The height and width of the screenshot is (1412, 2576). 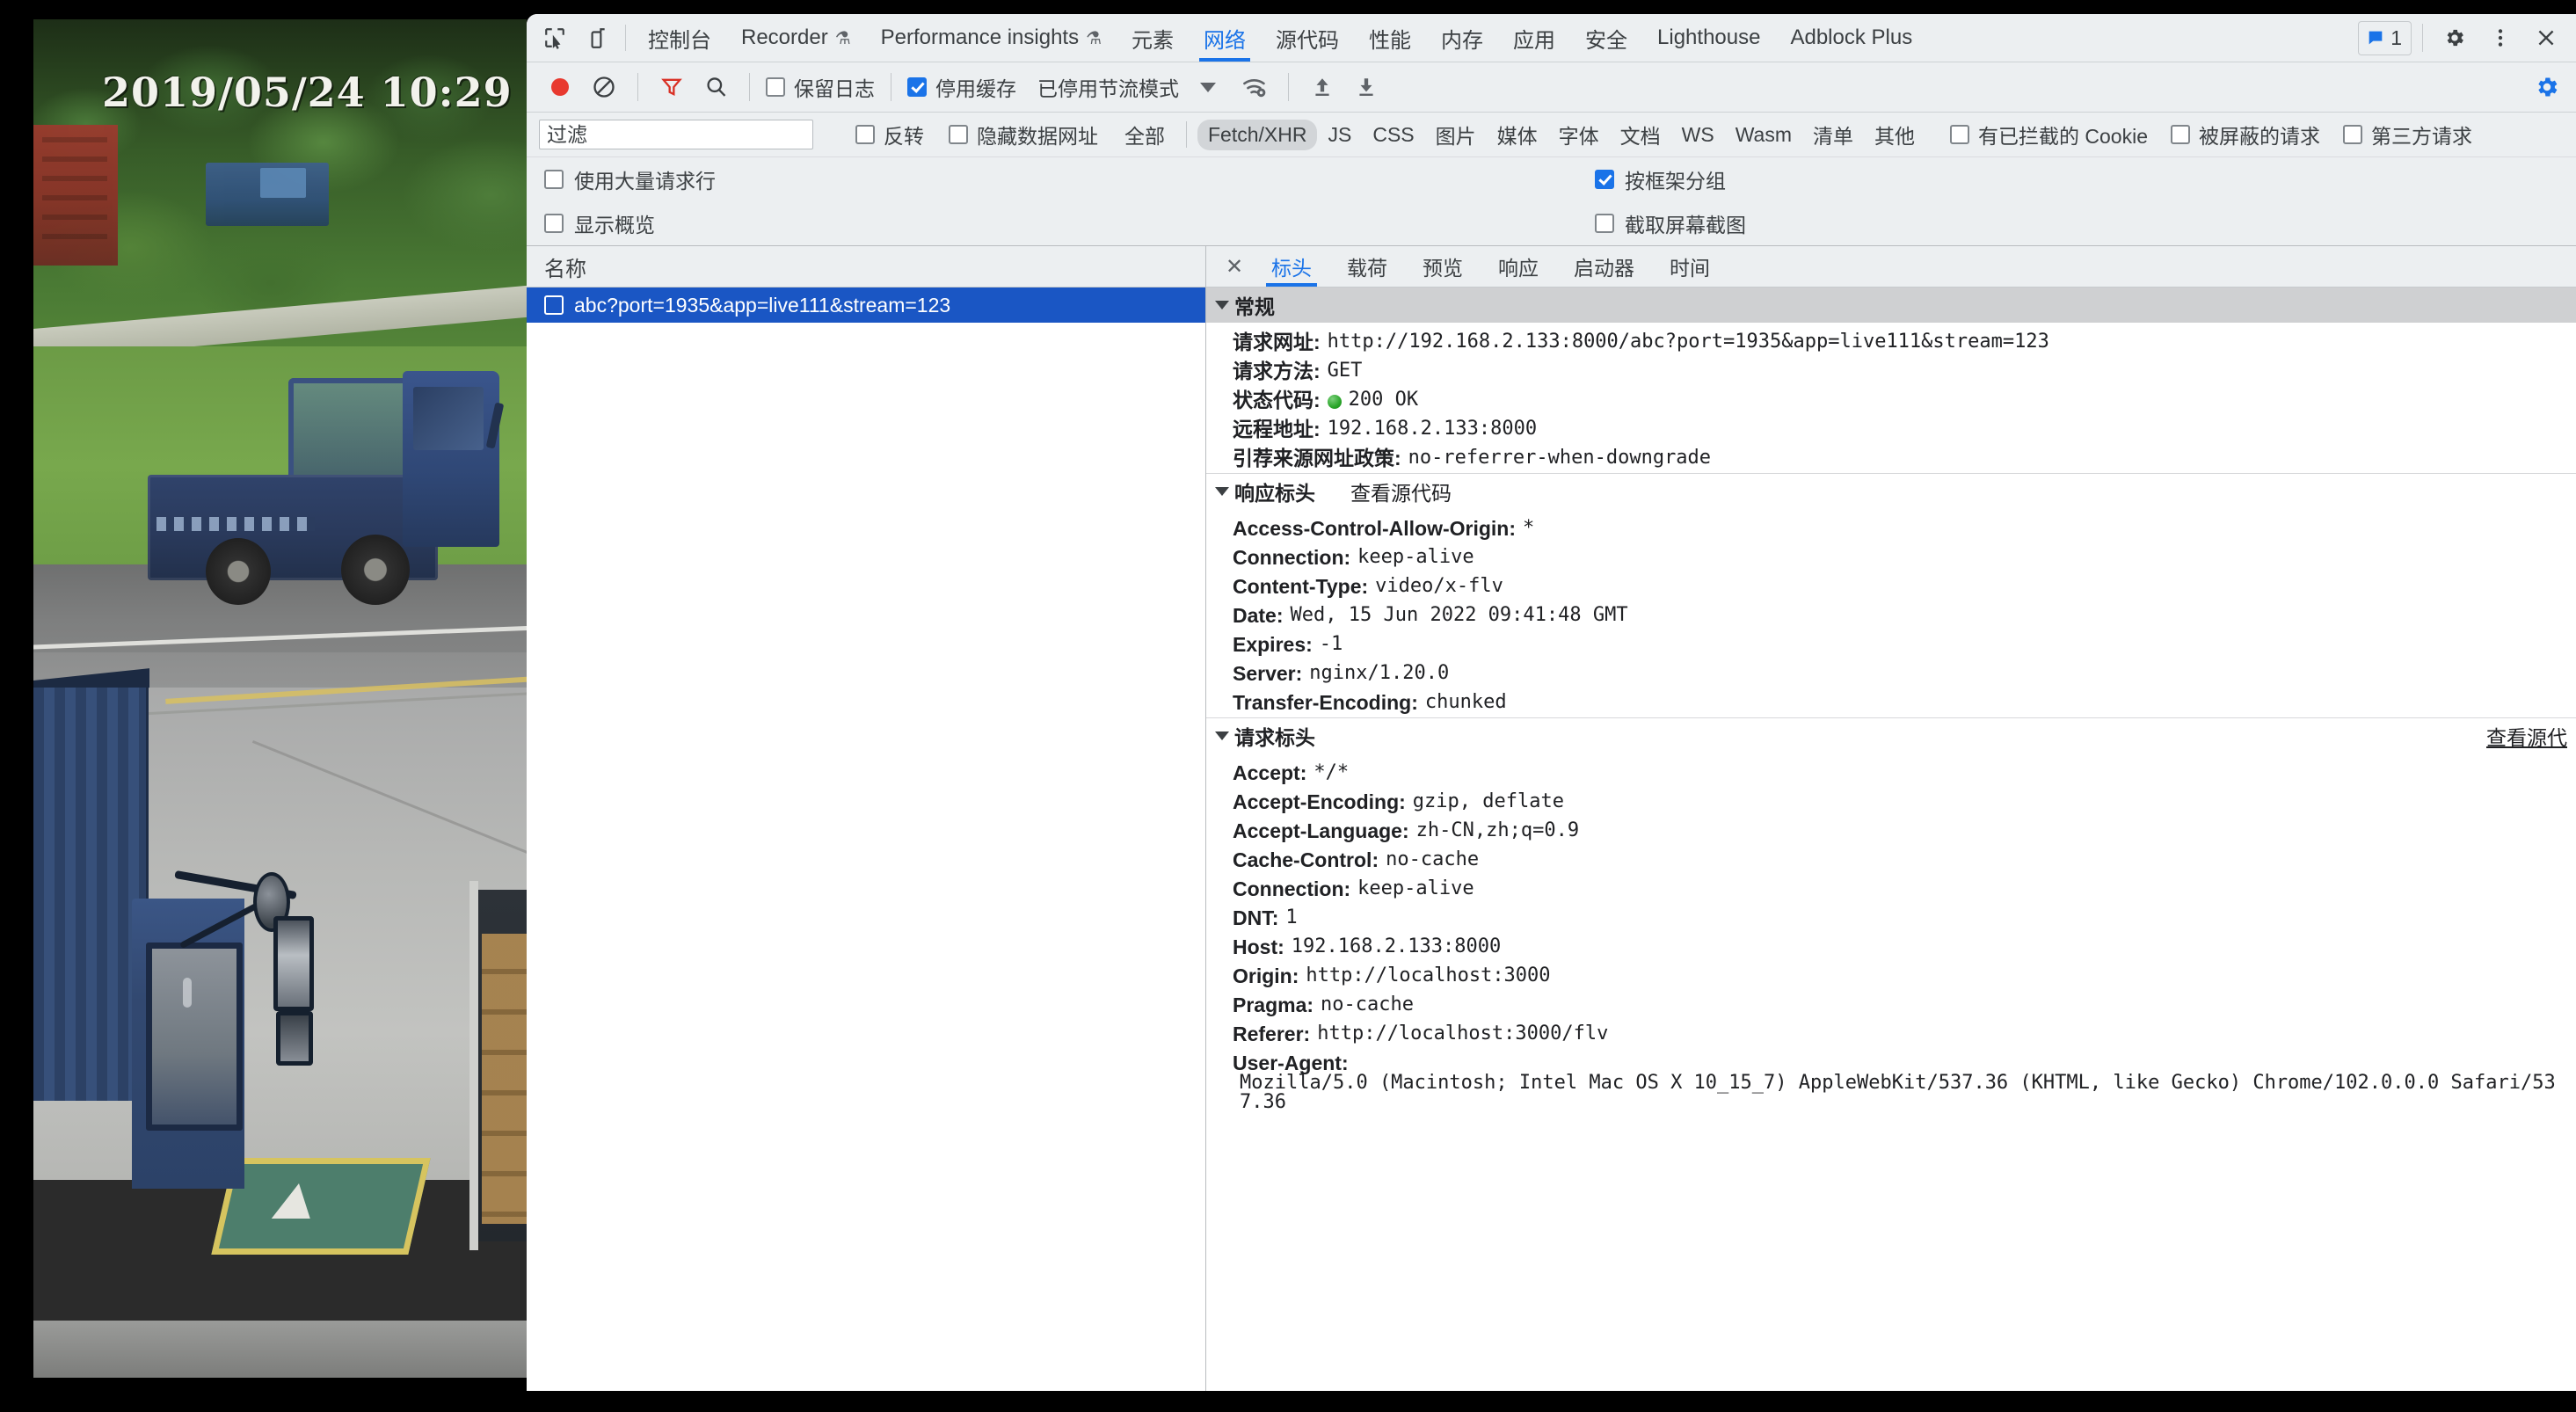 I want to click on tab-console: 控制台, so click(x=679, y=38).